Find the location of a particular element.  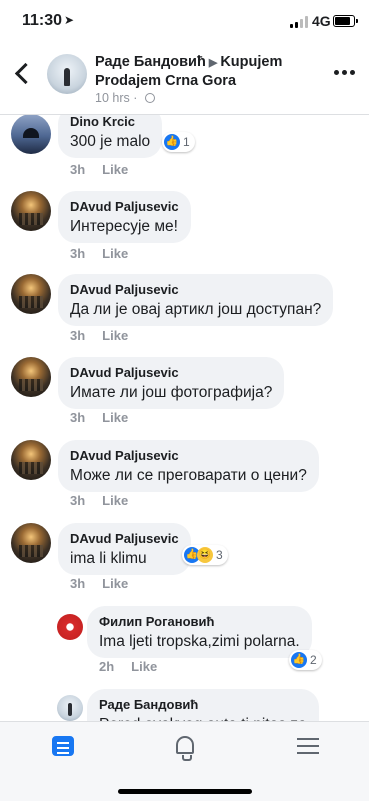

tab-menu is located at coordinates (308, 749).